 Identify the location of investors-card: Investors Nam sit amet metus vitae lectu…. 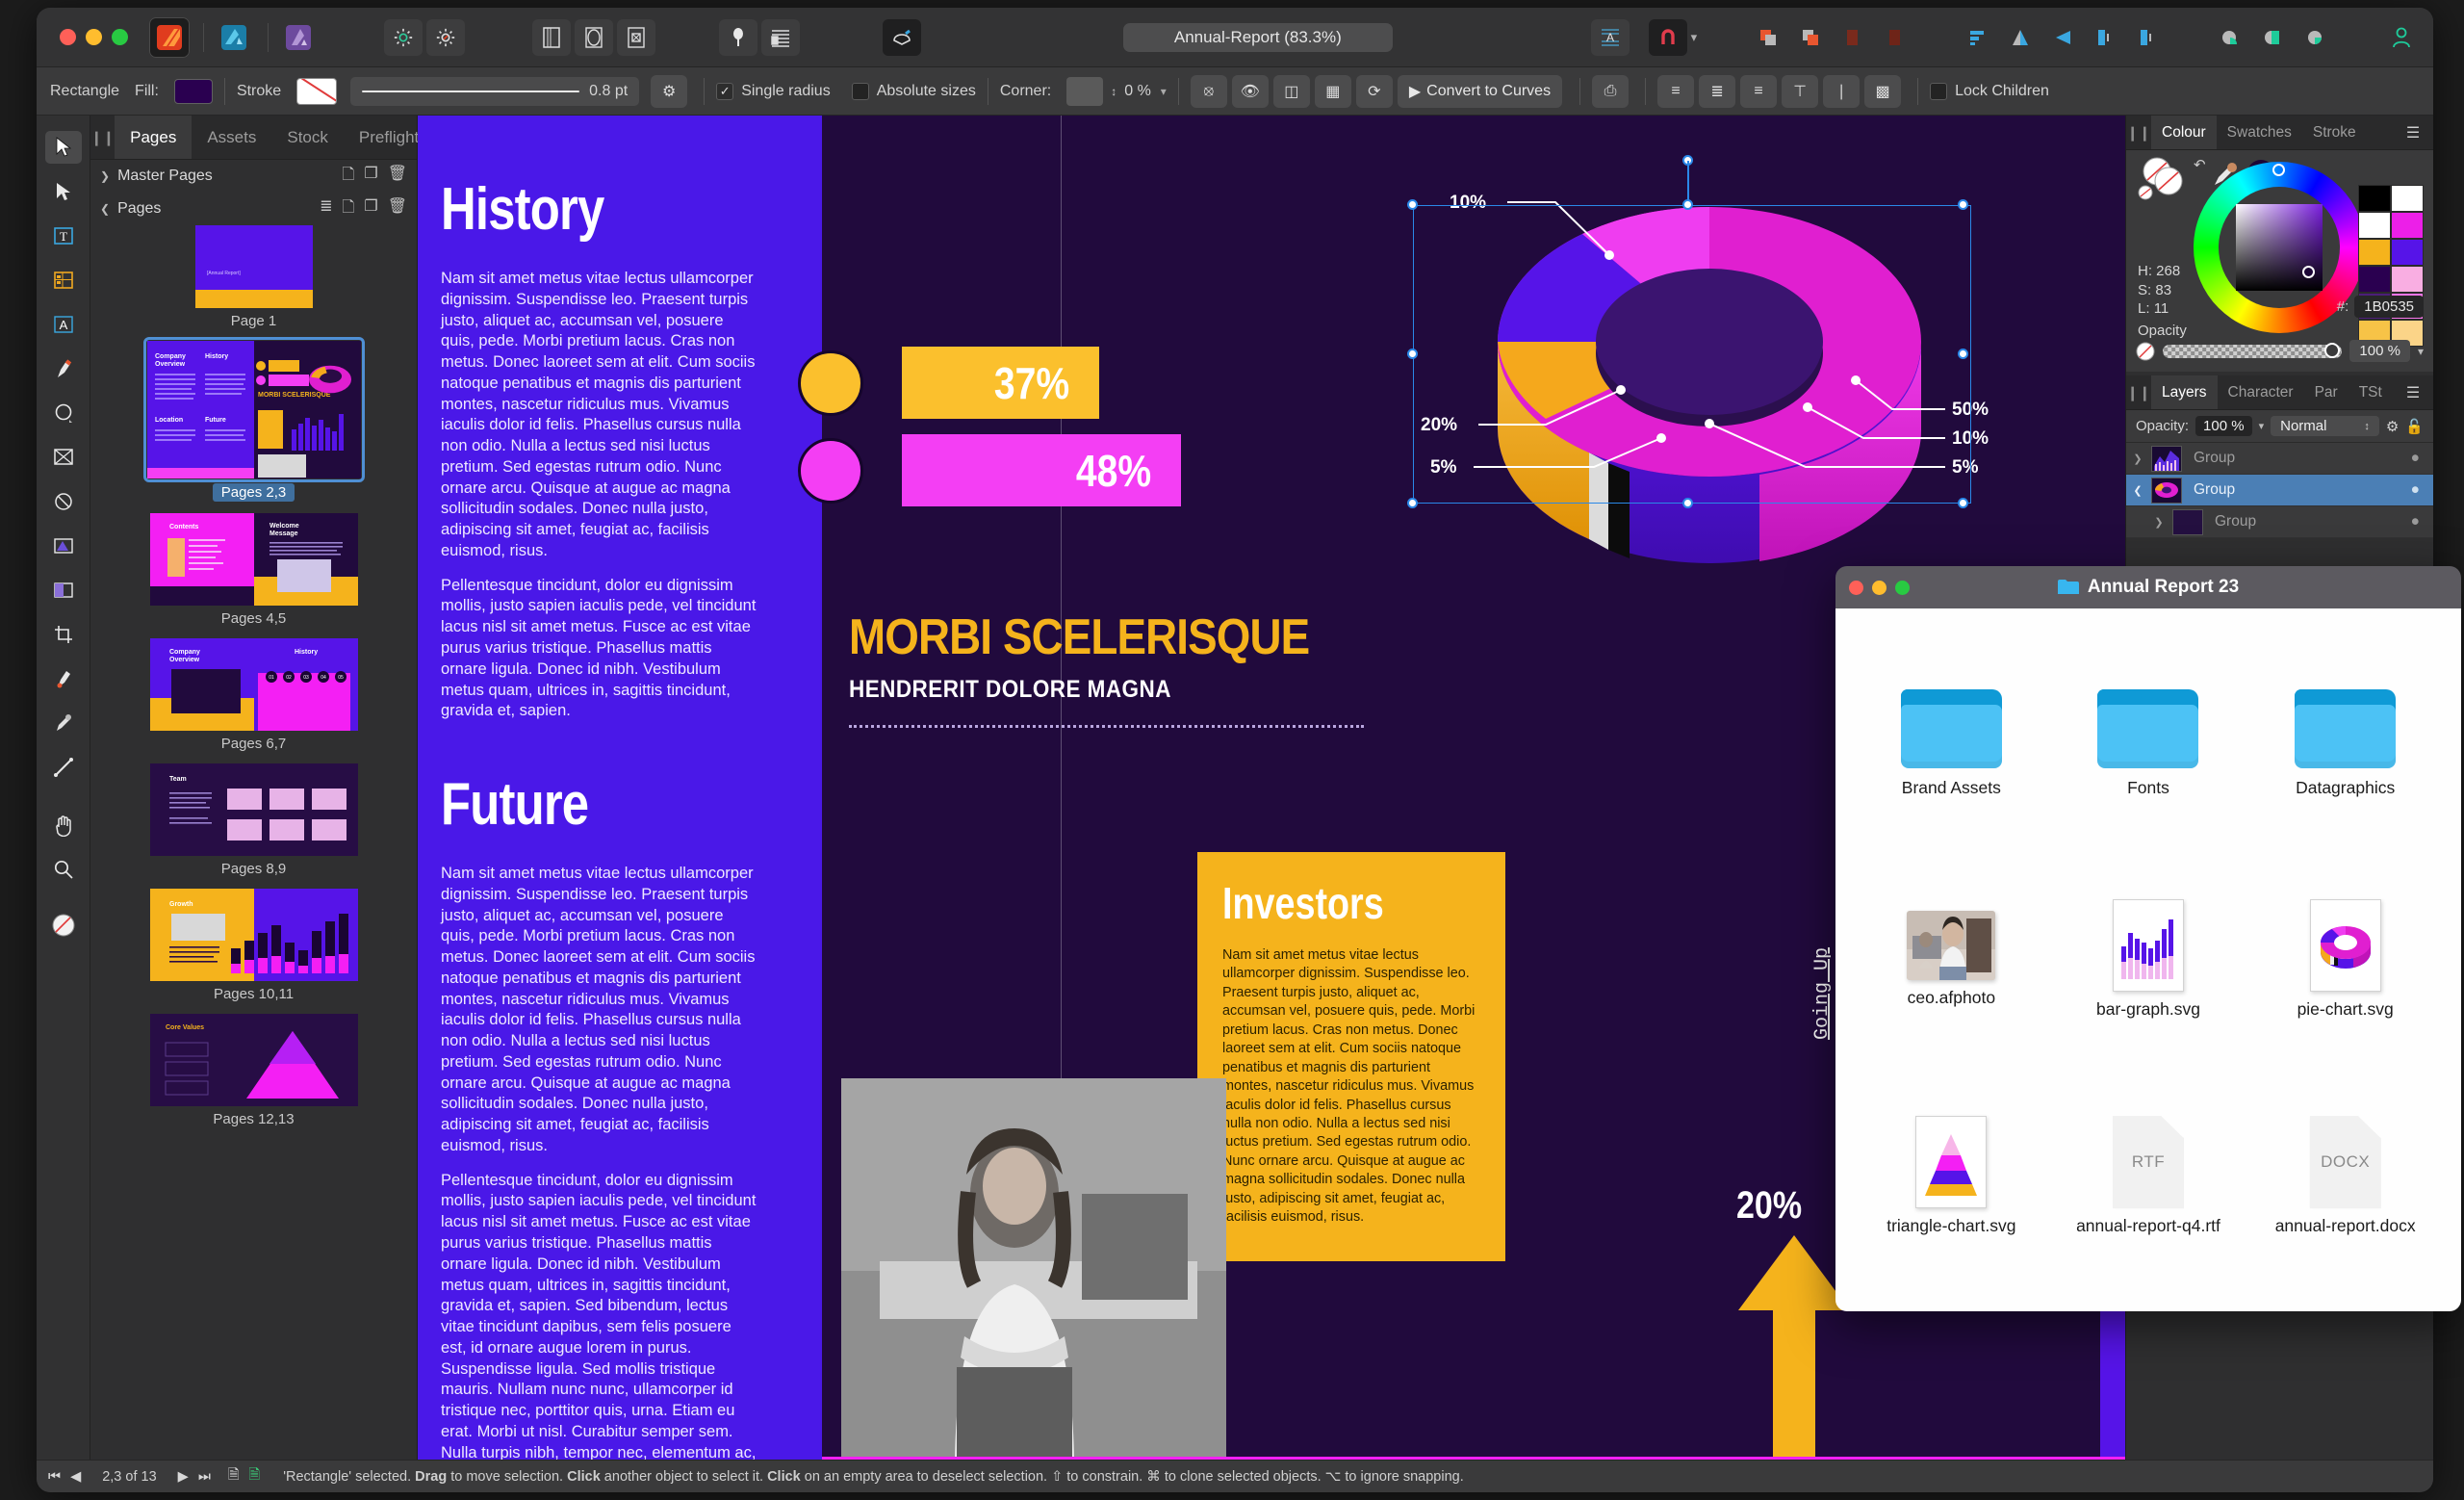
(1351, 1056).